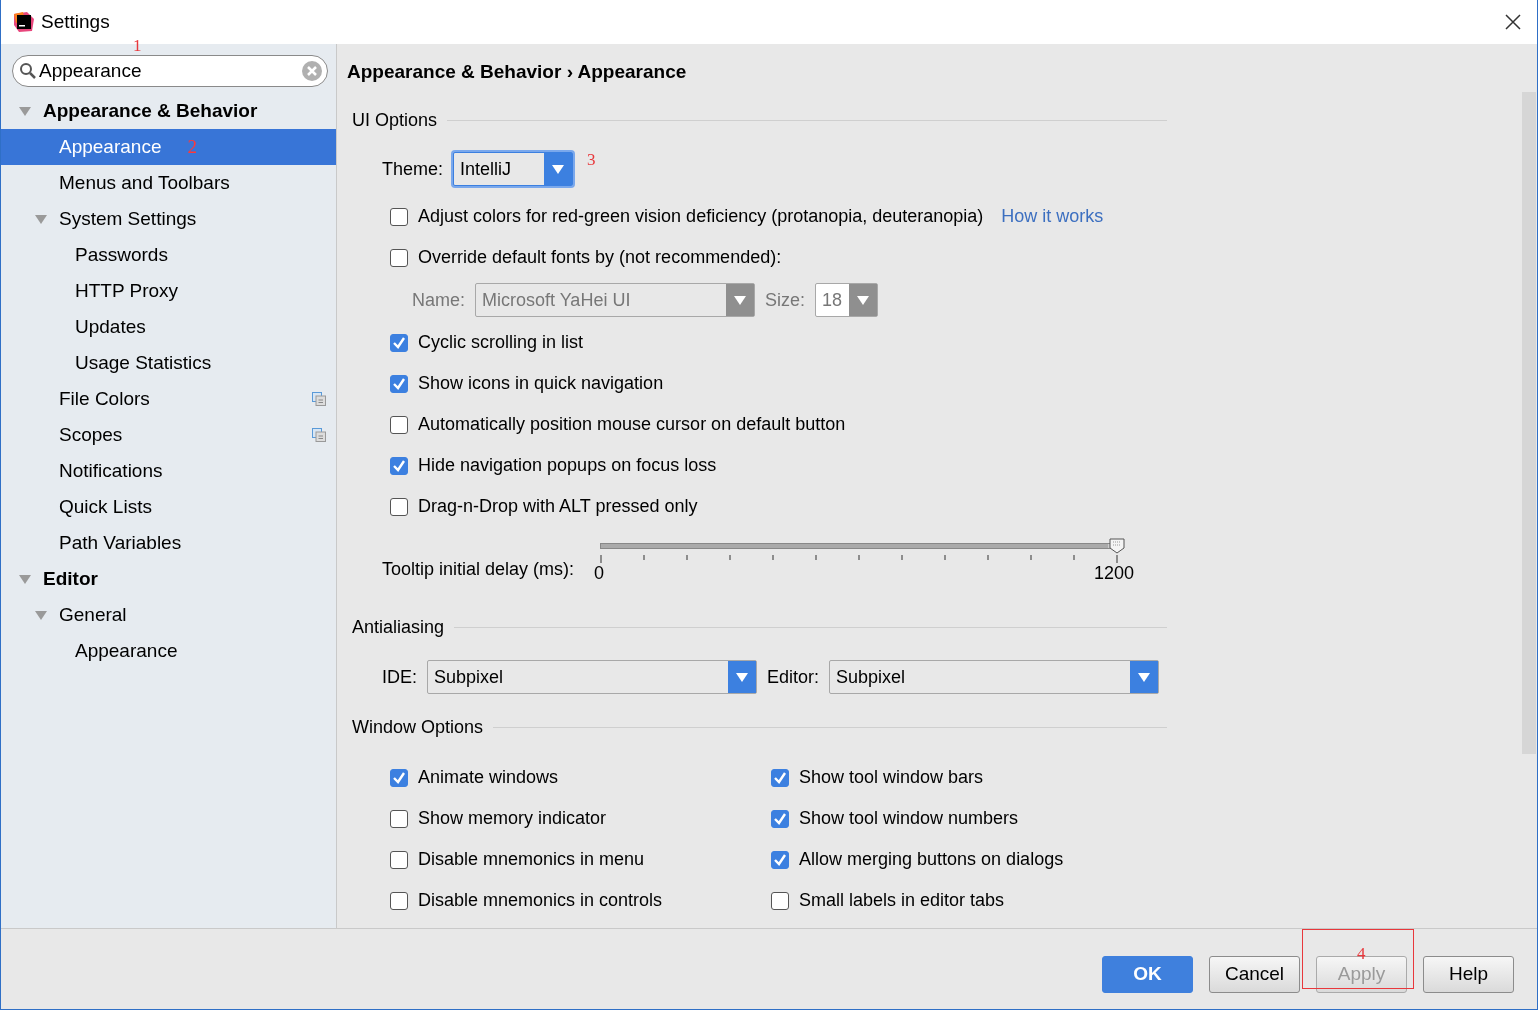 The image size is (1538, 1010). Describe the element at coordinates (168, 651) in the screenshot. I see `tree-item: Appearance` at that location.